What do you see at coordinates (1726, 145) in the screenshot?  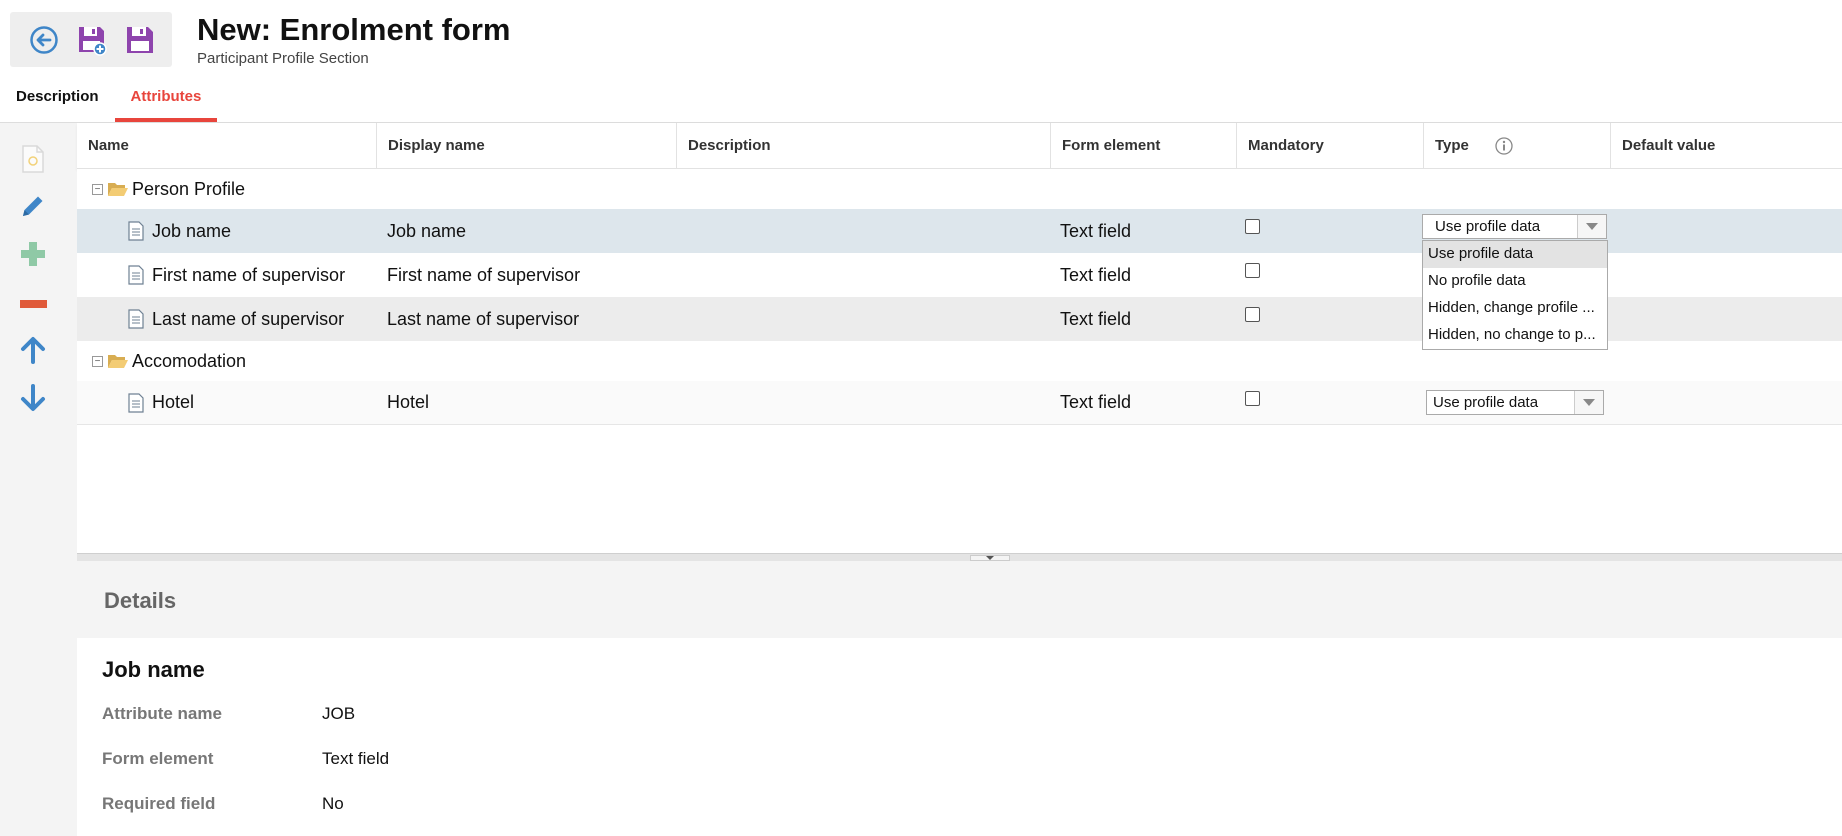 I see `column-header-default-value: Default value` at bounding box center [1726, 145].